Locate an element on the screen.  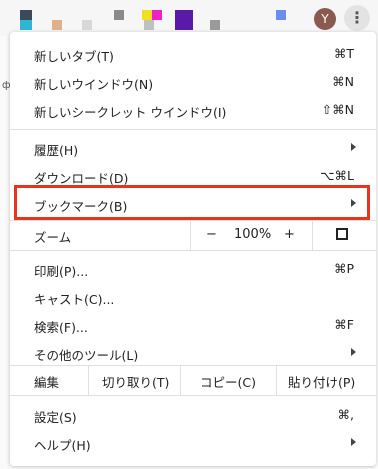
page-content-edge: фо is located at coordinates (8, 252).